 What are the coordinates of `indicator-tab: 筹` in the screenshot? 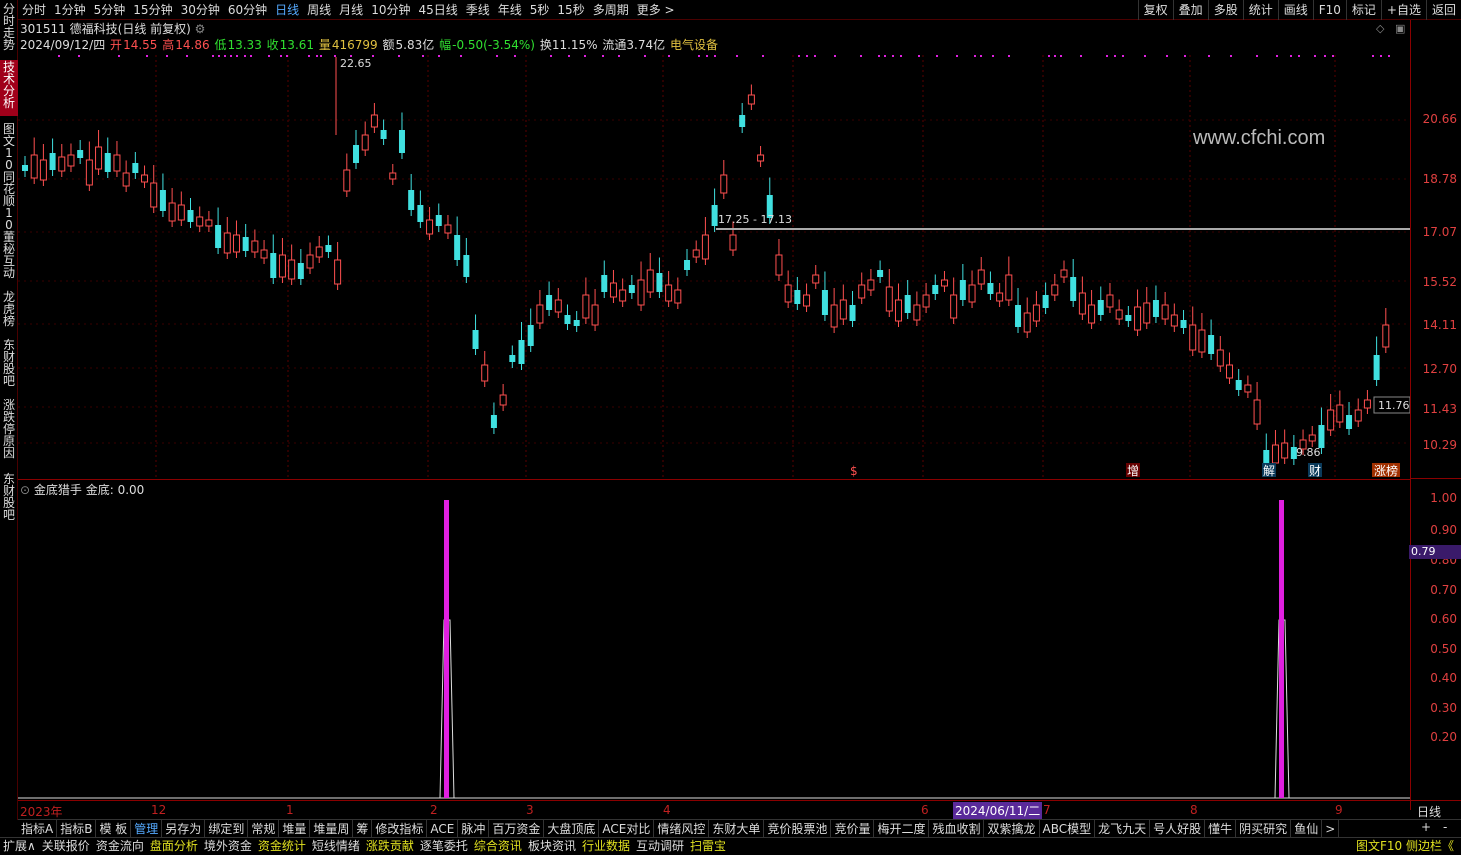 It's located at (363, 828).